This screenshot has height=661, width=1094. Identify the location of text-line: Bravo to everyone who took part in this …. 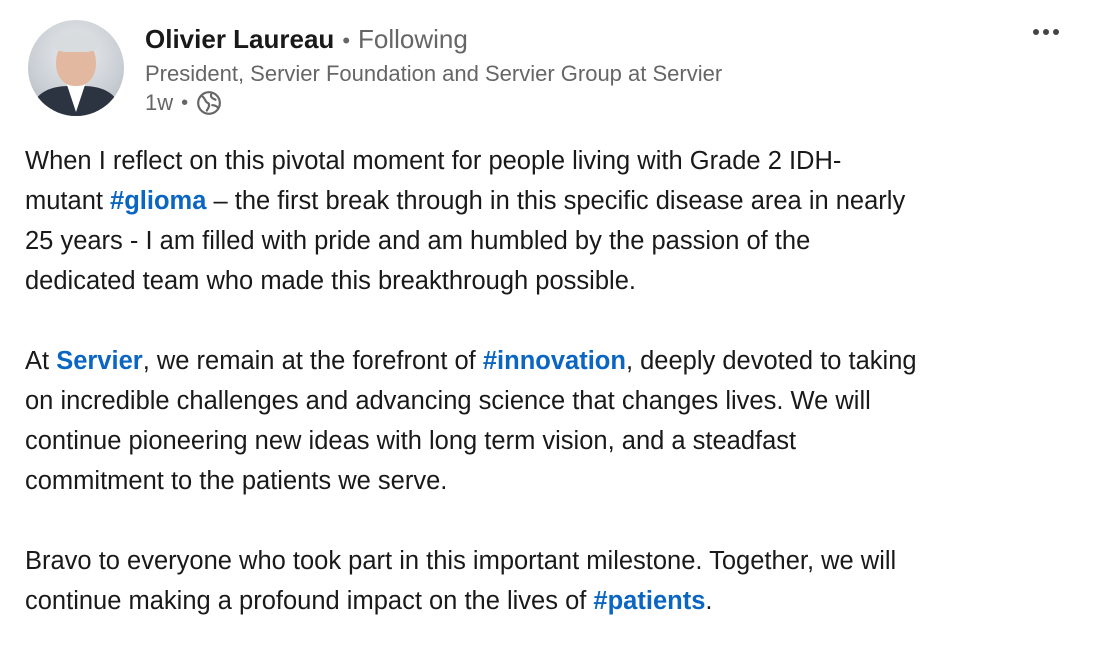
(461, 561).